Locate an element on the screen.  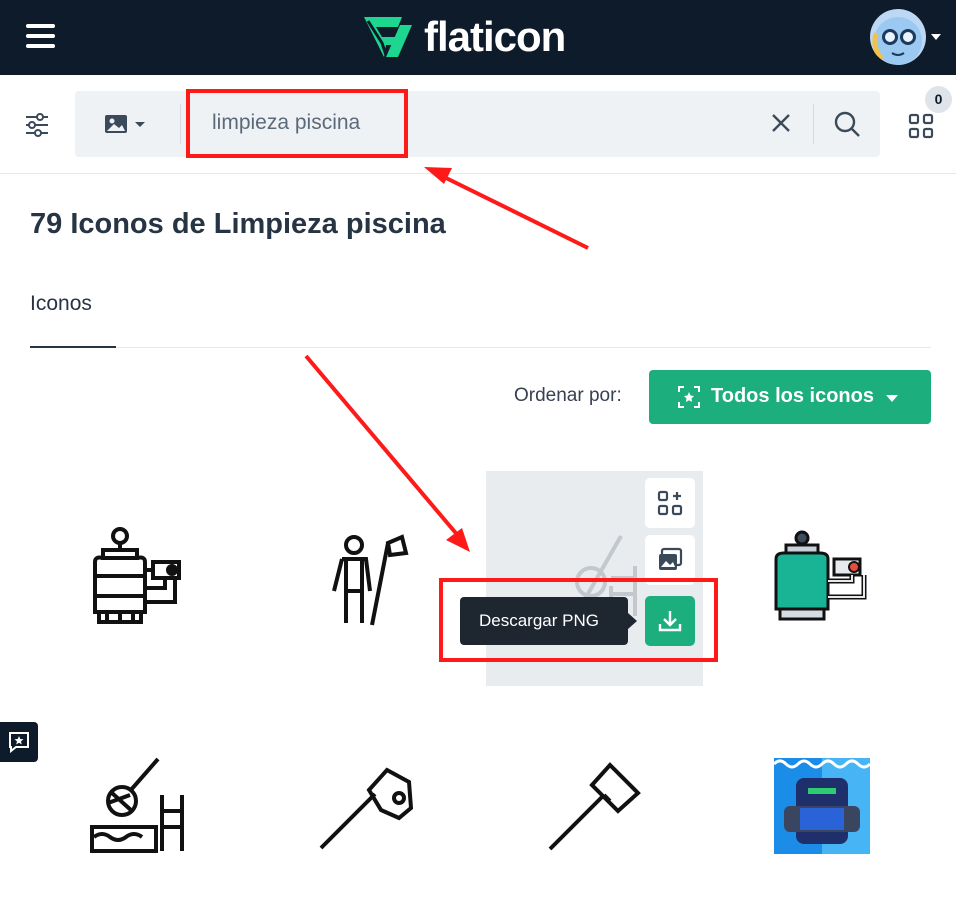
annotation-arrows is located at coordinates (446, 359).